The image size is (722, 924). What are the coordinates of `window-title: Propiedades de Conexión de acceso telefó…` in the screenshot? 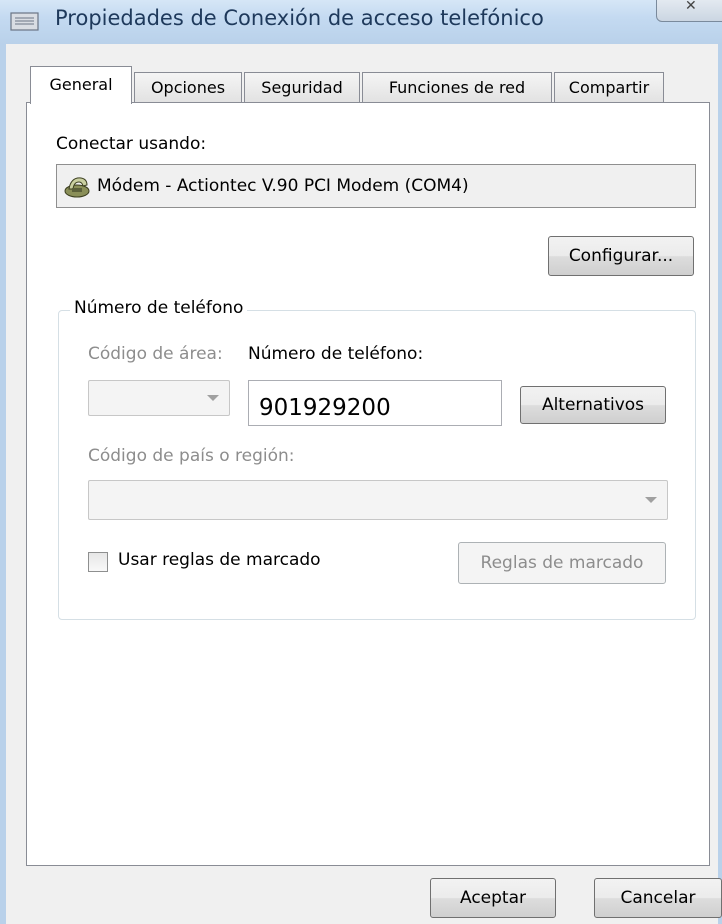 It's located at (299, 18).